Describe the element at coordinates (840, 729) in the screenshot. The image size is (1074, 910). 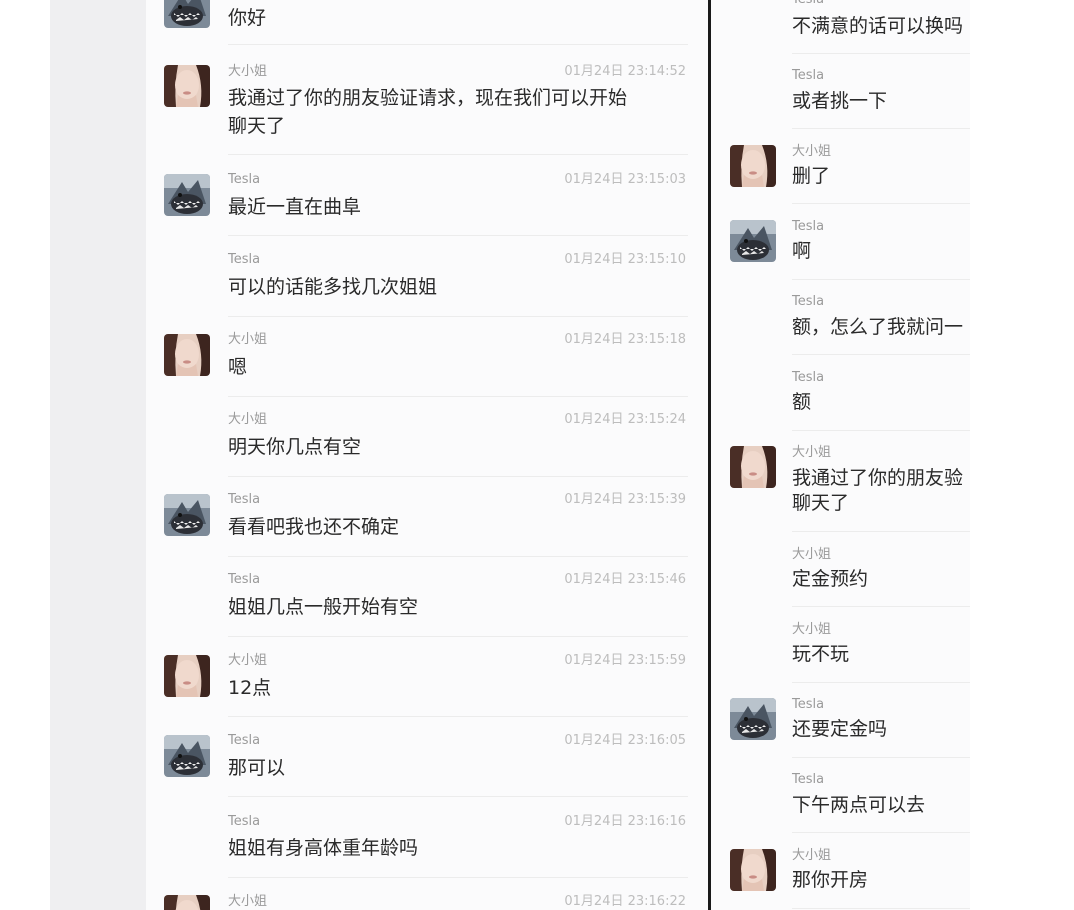
I see `message-text: 还要定金吗` at that location.